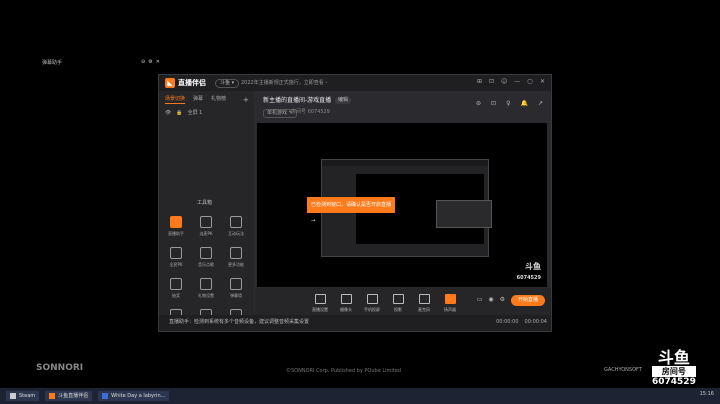 The image size is (720, 404). I want to click on minimize-icon: ⊖, so click(143, 62).